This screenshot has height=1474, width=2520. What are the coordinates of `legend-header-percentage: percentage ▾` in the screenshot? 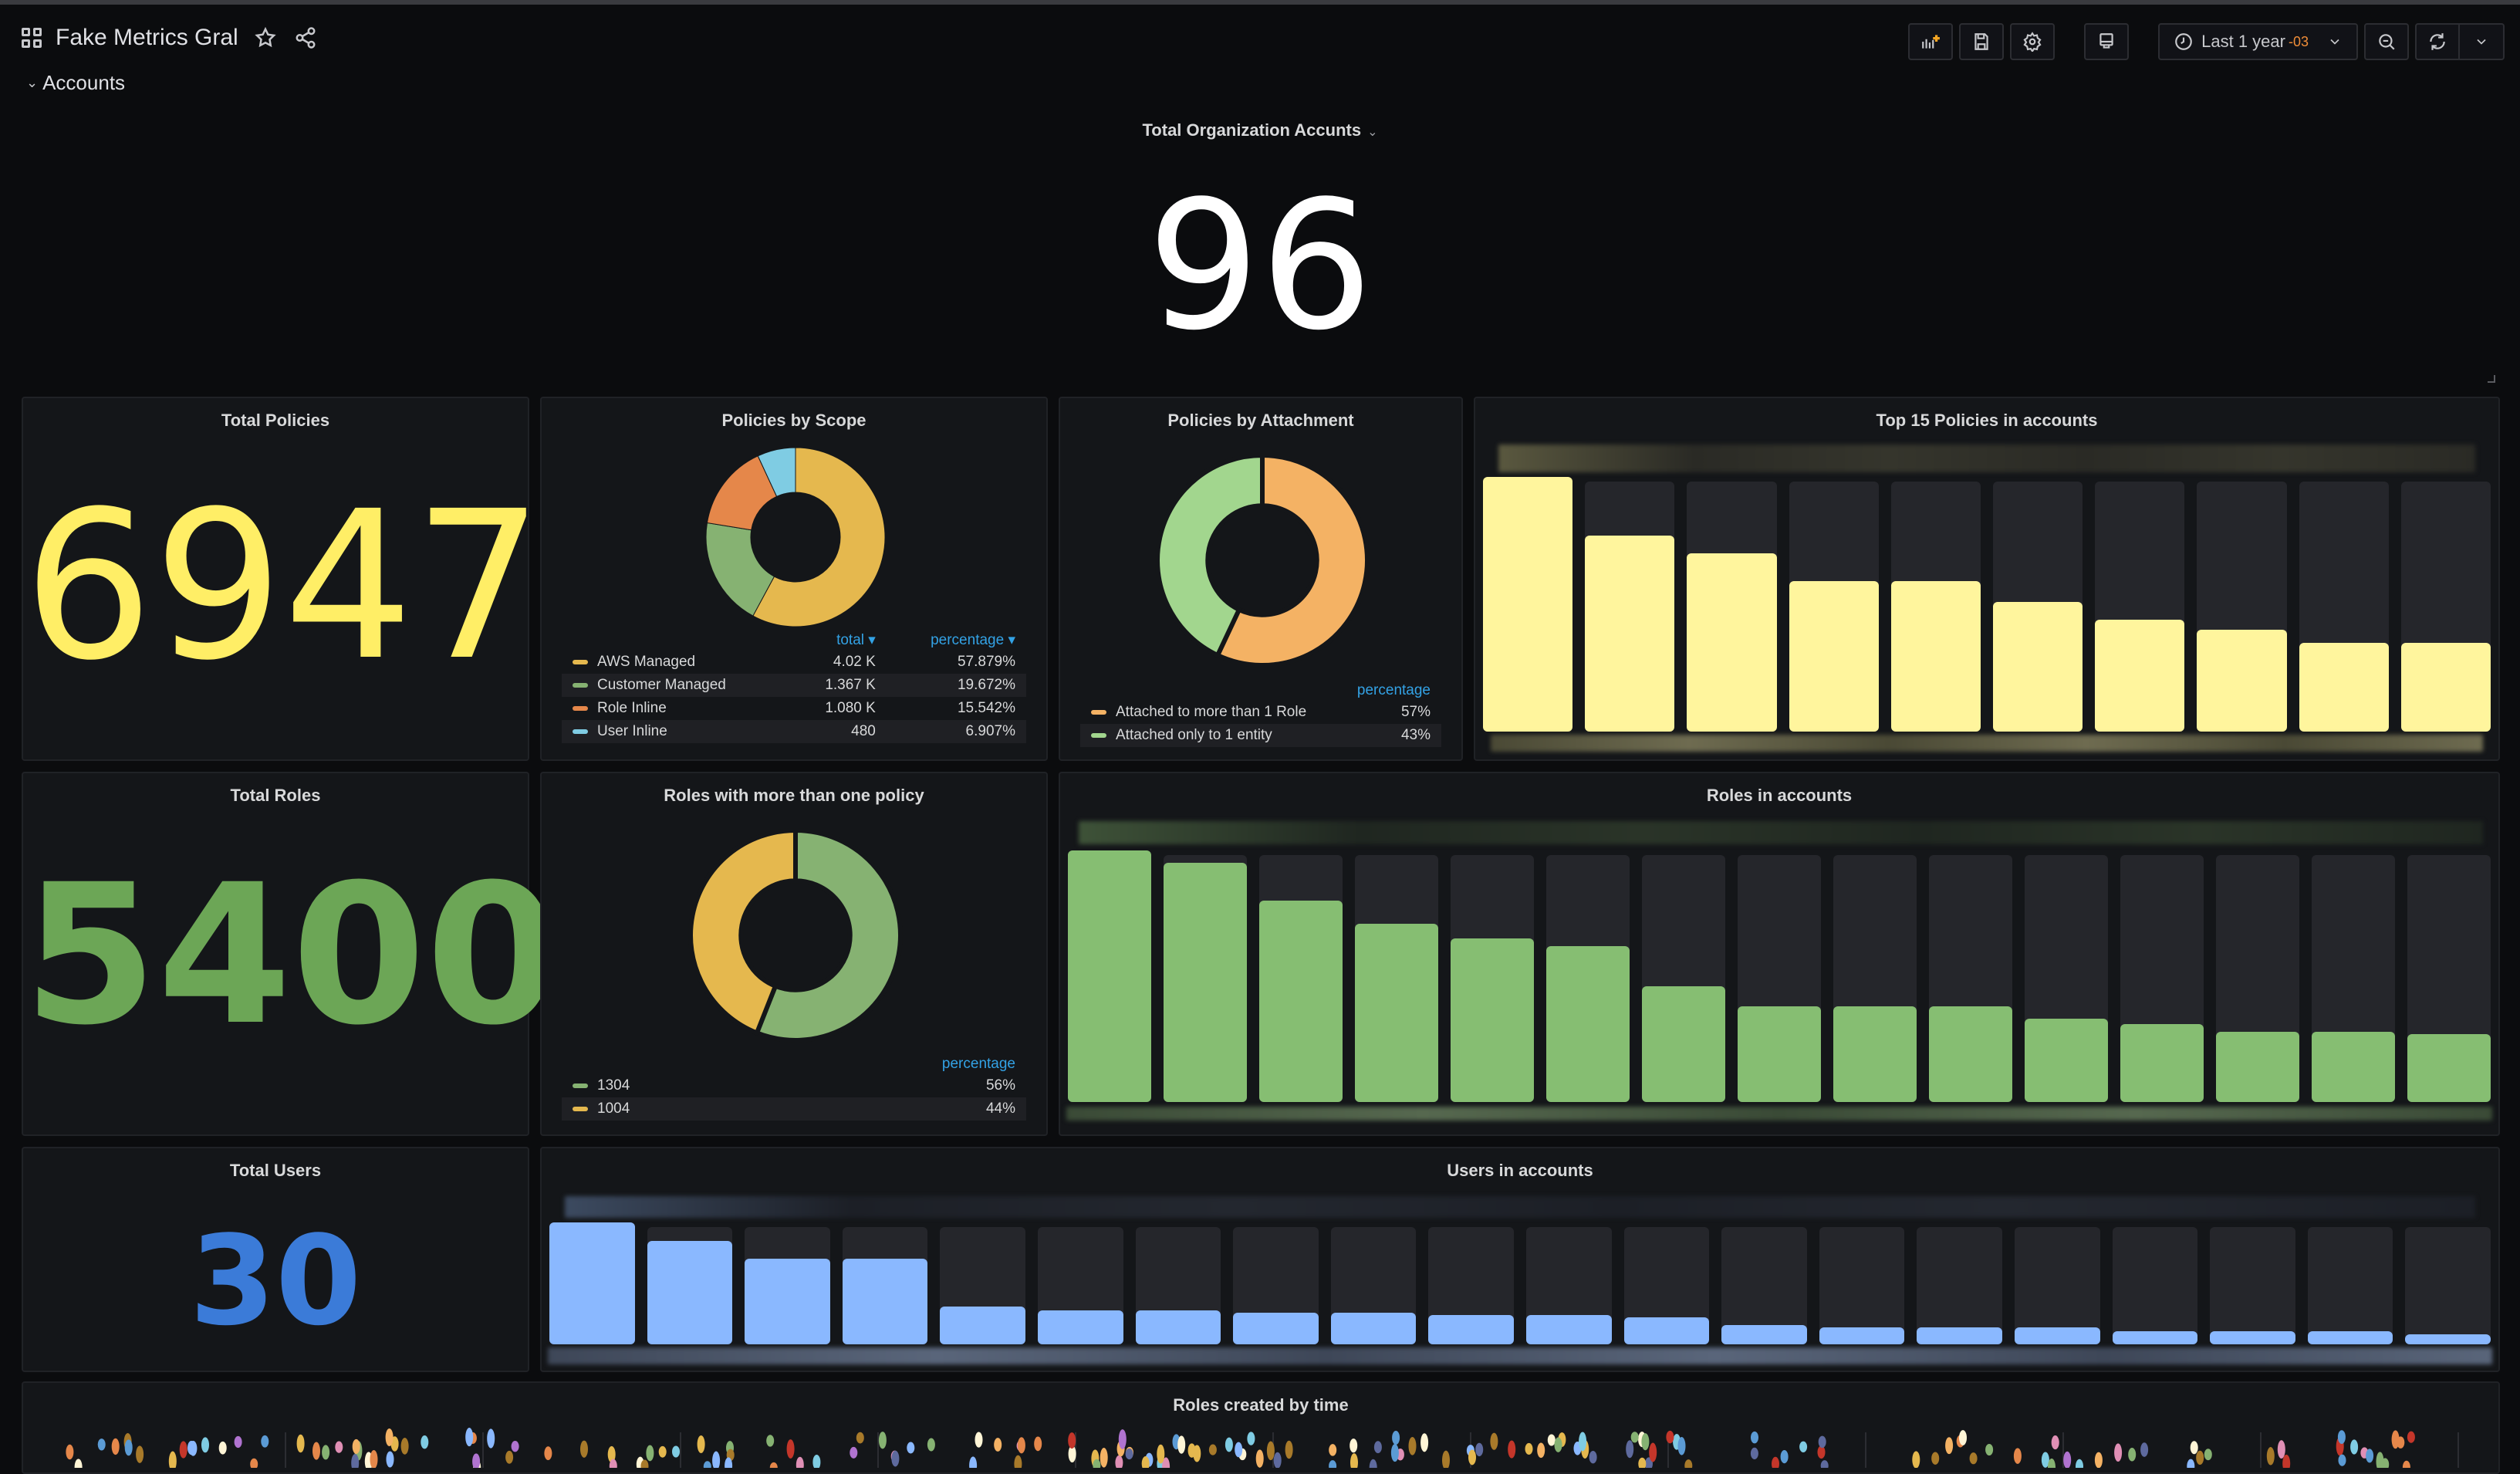 It's located at (956, 640).